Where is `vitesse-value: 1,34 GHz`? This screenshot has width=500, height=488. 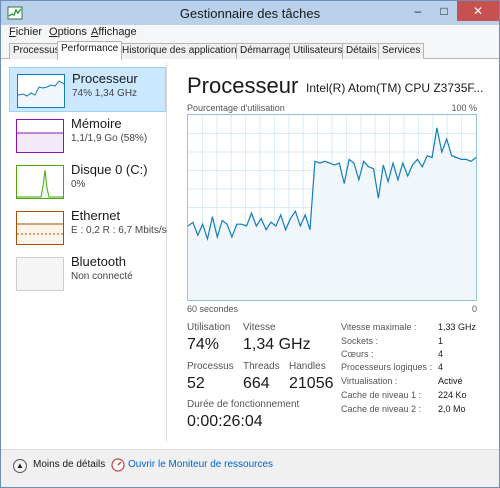
vitesse-value: 1,34 GHz is located at coordinates (277, 344).